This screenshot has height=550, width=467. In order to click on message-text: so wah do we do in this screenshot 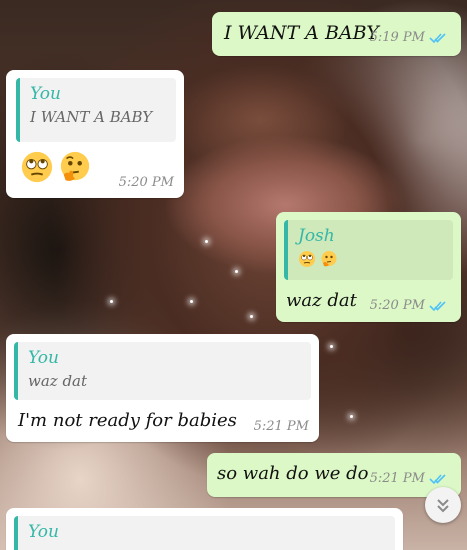, I will do `click(293, 473)`.